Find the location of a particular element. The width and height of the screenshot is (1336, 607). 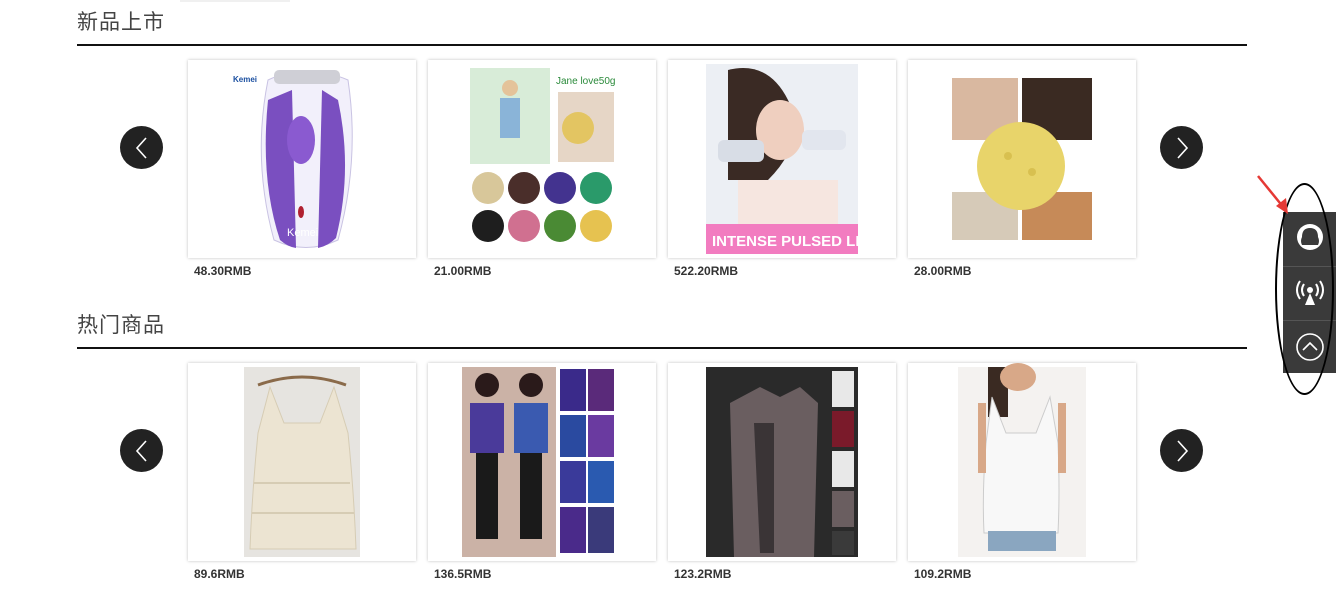

product-image-epilator: Kemei Kemei is located at coordinates (302, 159).